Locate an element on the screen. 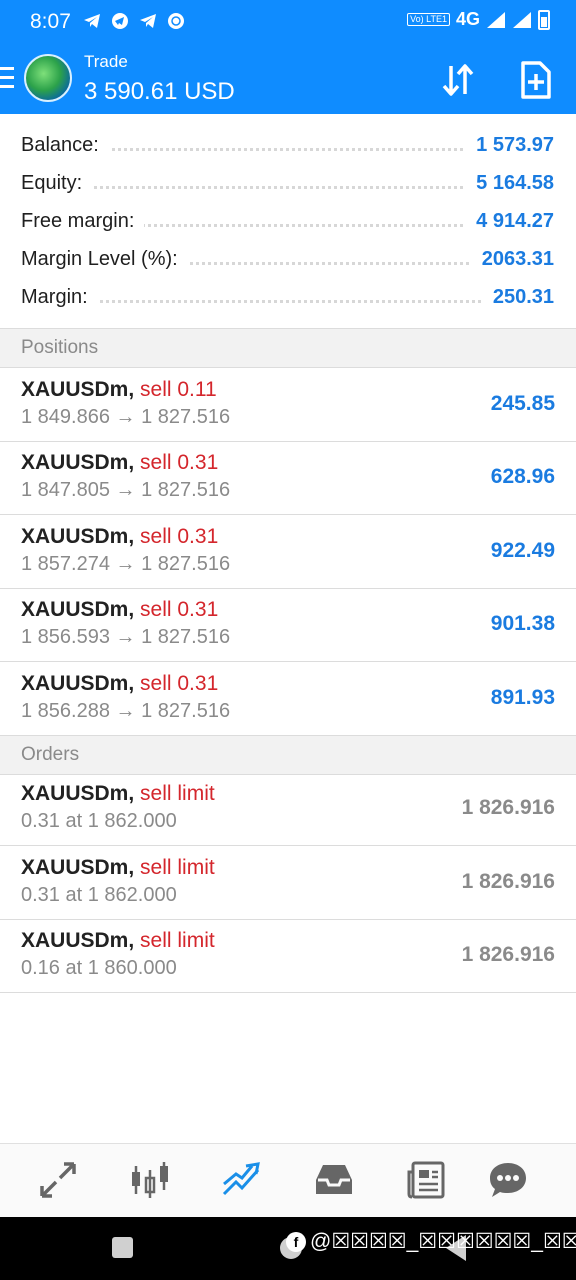 The width and height of the screenshot is (576, 1280). position-prices: 1 849.866 → 1 827.516 is located at coordinates (126, 417).